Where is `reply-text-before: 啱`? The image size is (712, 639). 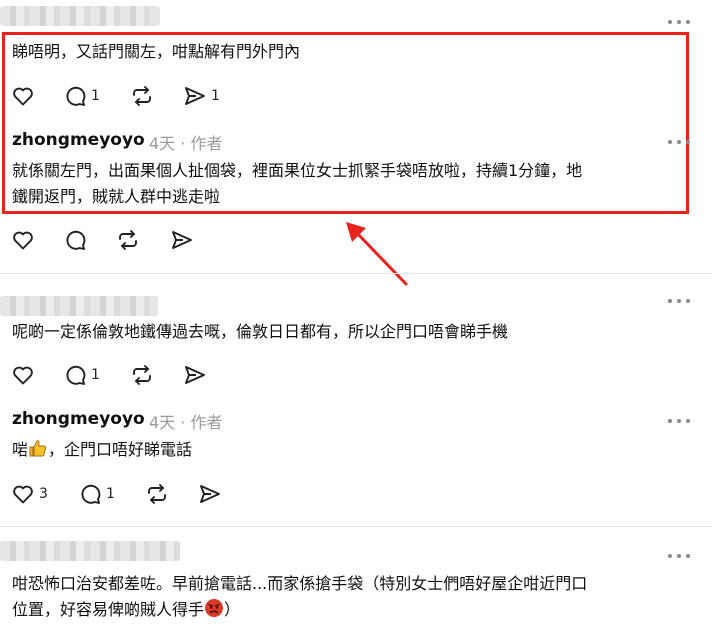 reply-text-before: 啱 is located at coordinates (20, 449).